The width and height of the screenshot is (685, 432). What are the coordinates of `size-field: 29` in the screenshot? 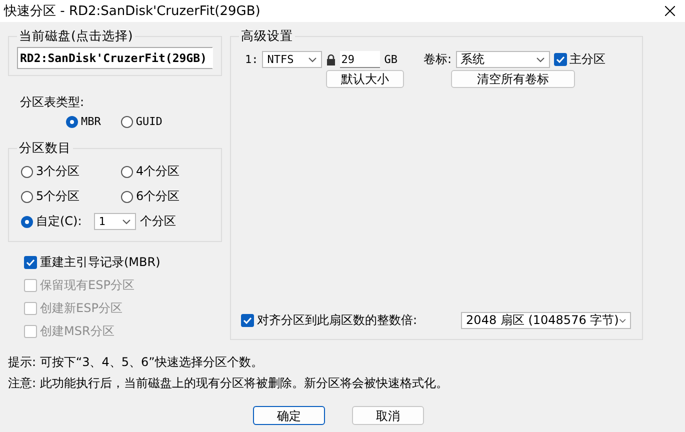 It's located at (360, 59).